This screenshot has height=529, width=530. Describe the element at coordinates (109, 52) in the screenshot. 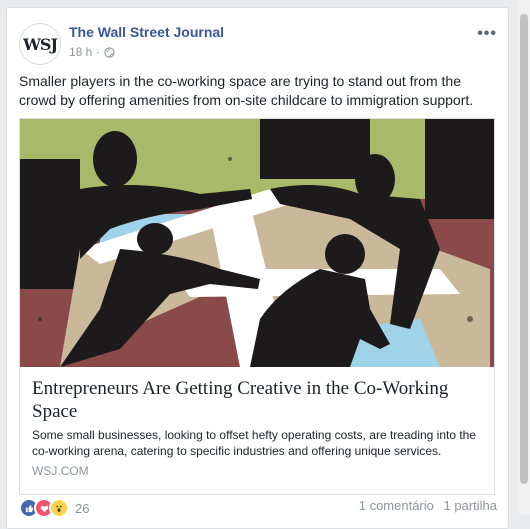

I see `globe-icon` at that location.